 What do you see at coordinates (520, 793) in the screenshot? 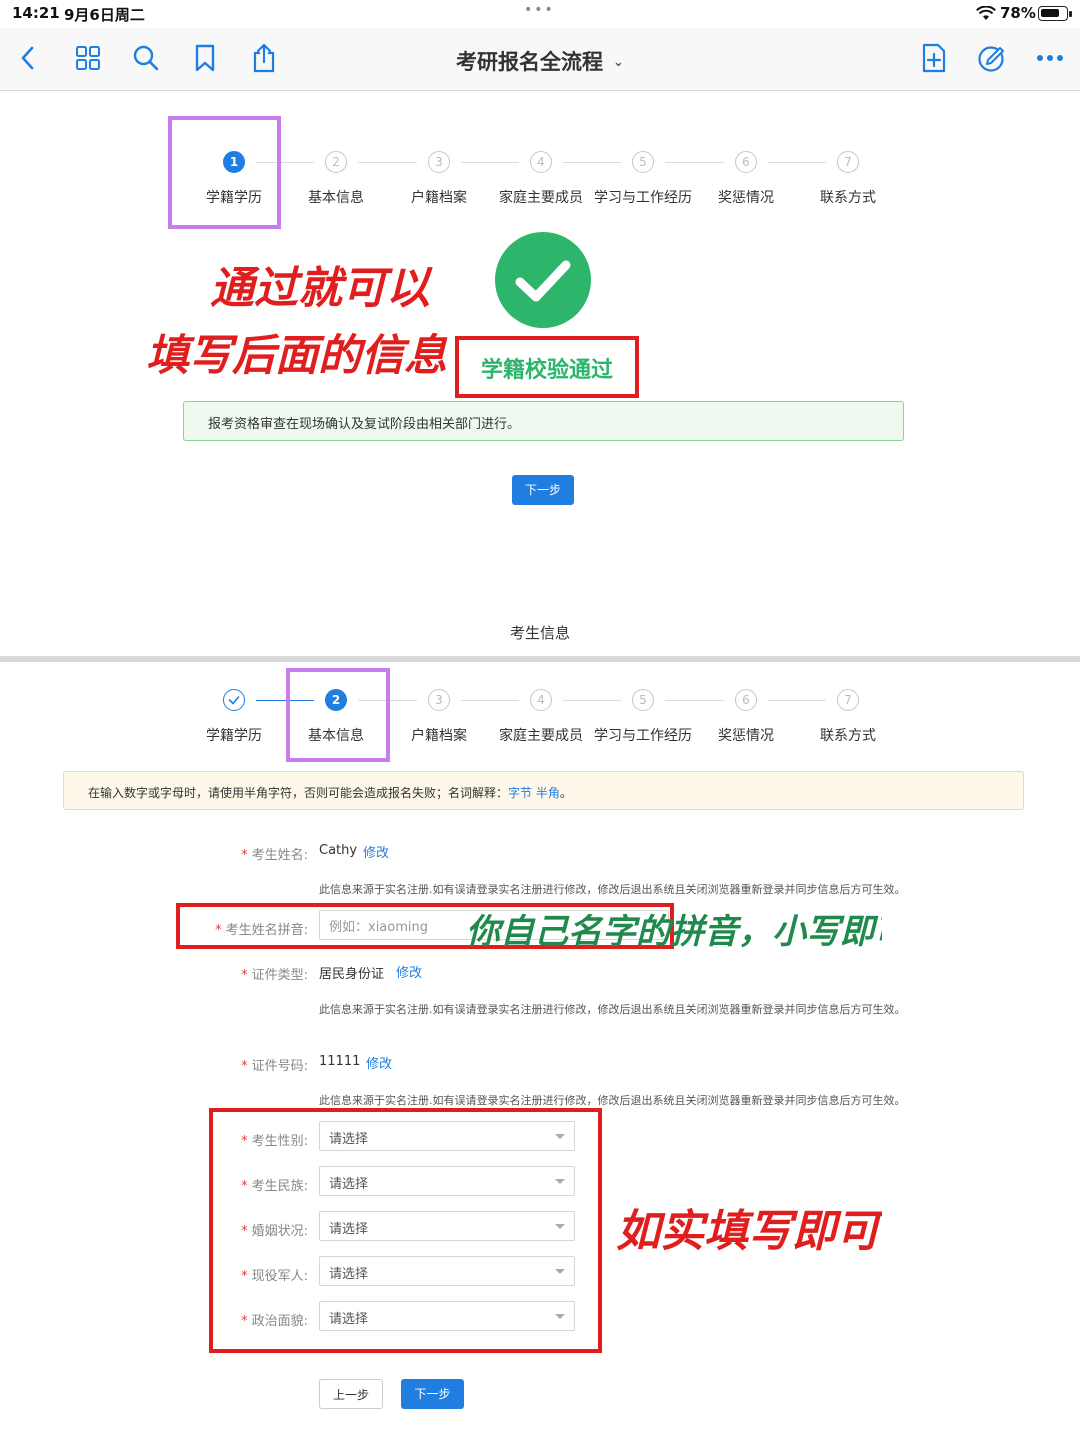
I see `link-byte: 字节` at bounding box center [520, 793].